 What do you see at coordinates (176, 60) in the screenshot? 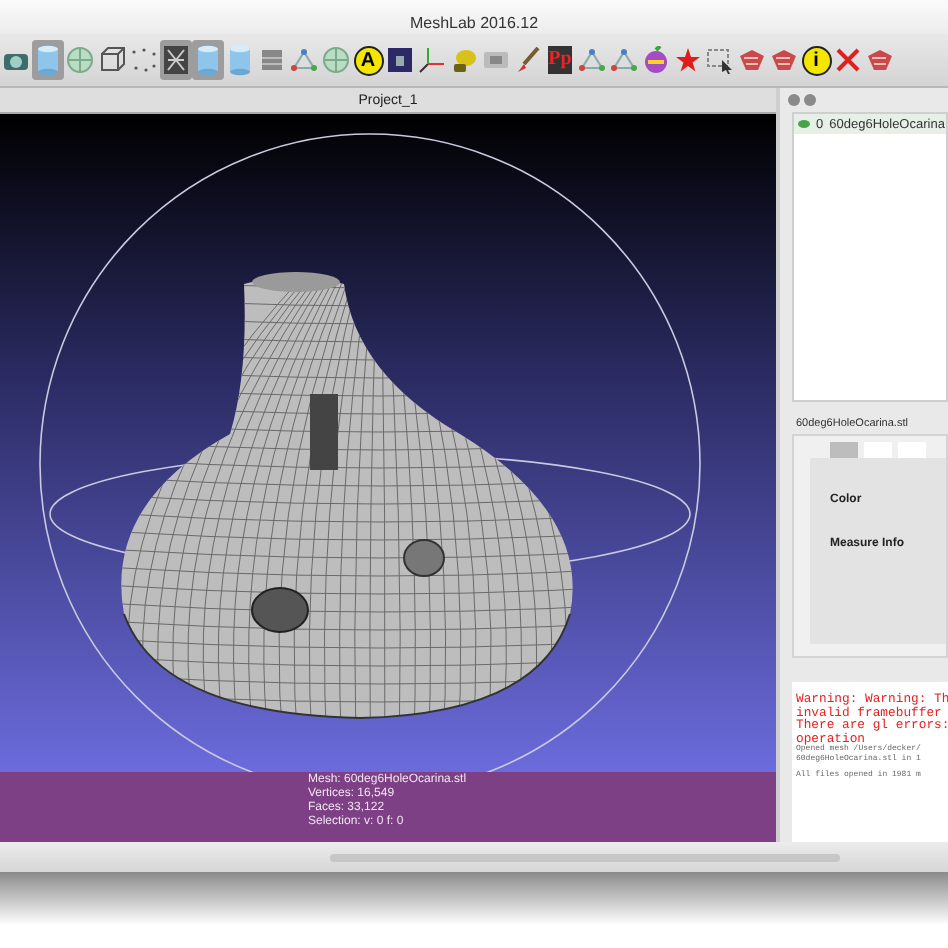
I see `wire-icon` at bounding box center [176, 60].